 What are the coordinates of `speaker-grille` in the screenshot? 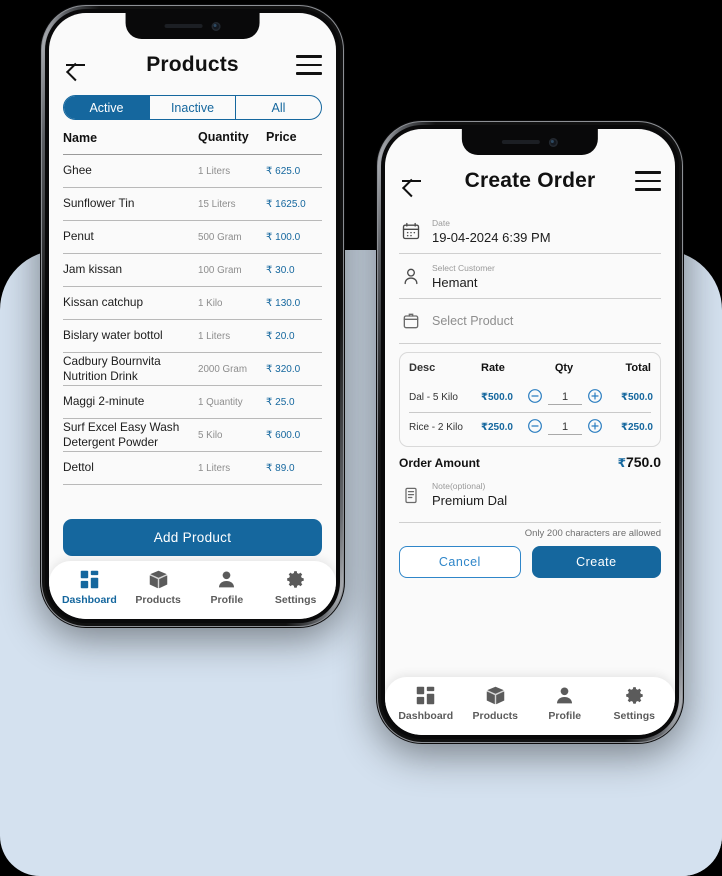 It's located at (520, 142).